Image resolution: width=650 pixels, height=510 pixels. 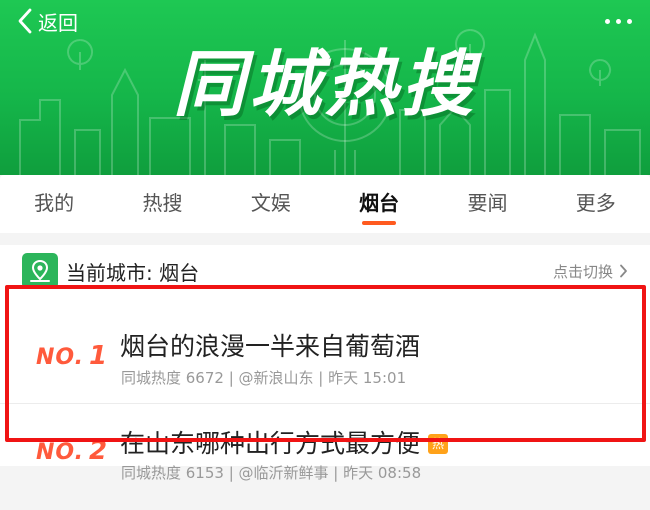 I want to click on tab-hot-search: 热搜, so click(x=162, y=204).